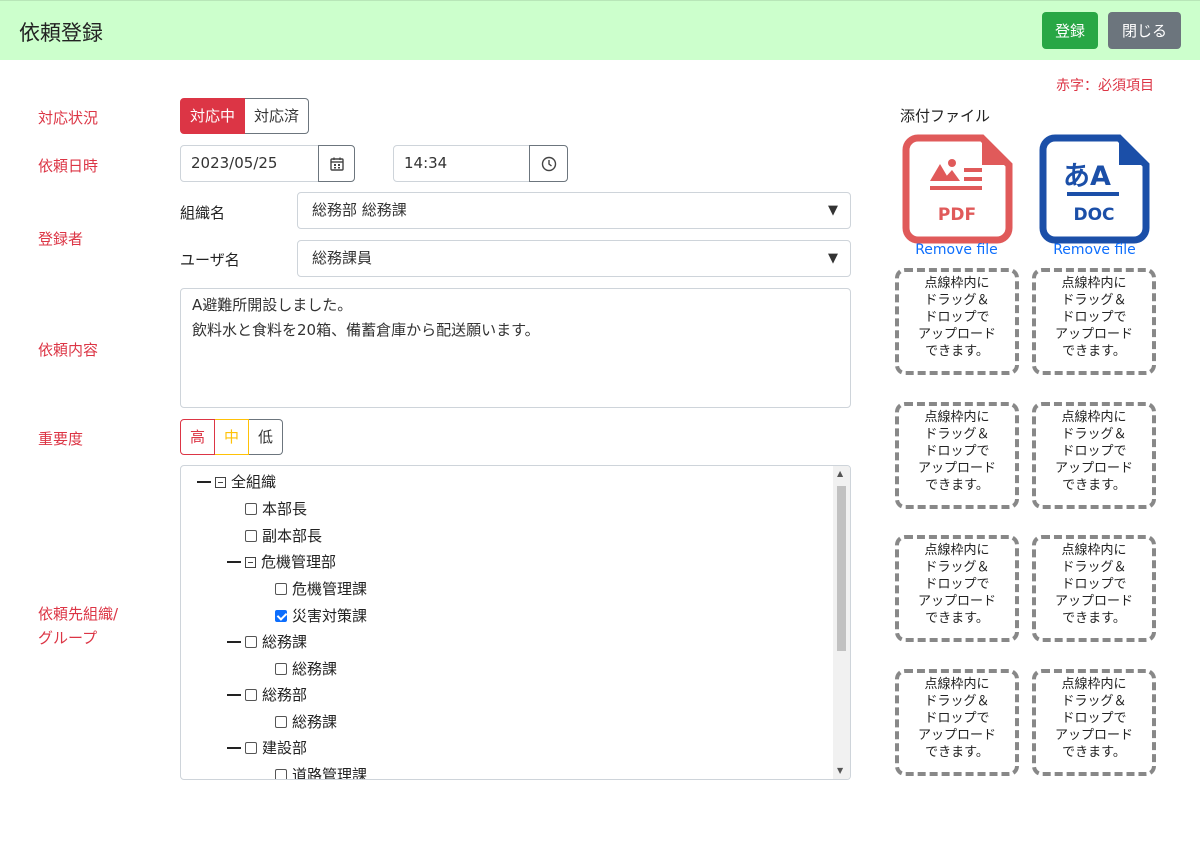 The image size is (1200, 850). I want to click on tree-node: 道路管理課, so click(321, 771).